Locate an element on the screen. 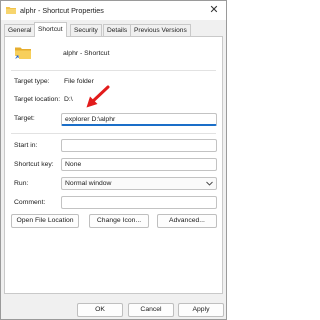 The image size is (320, 320). title-bar: alphr - Shortcut Properties ✕ is located at coordinates (113, 10).